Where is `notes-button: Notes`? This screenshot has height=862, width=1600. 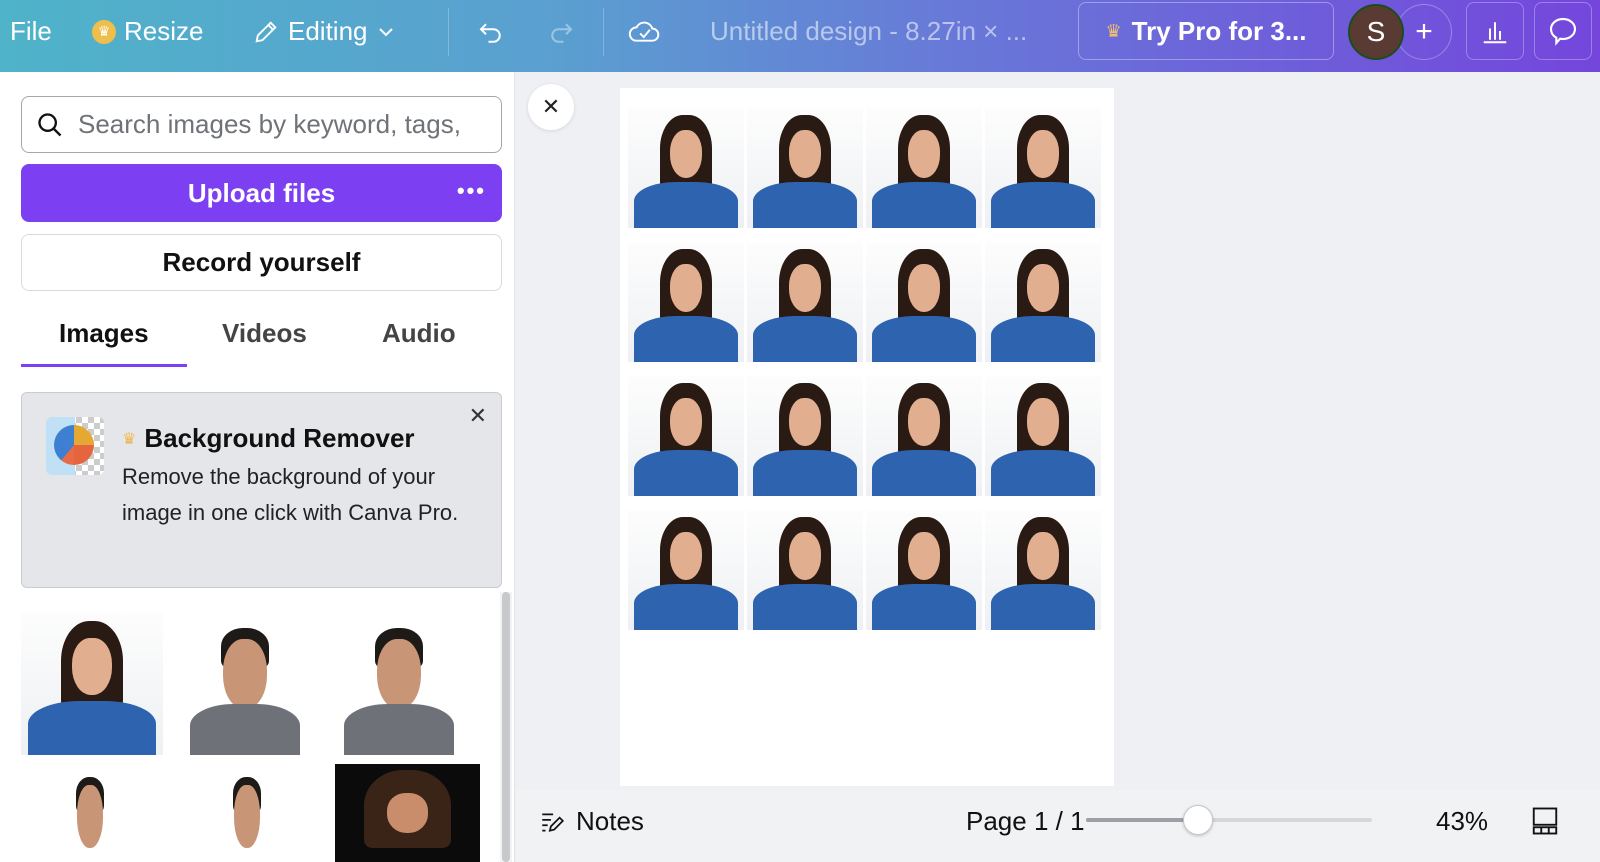 notes-button: Notes is located at coordinates (591, 821).